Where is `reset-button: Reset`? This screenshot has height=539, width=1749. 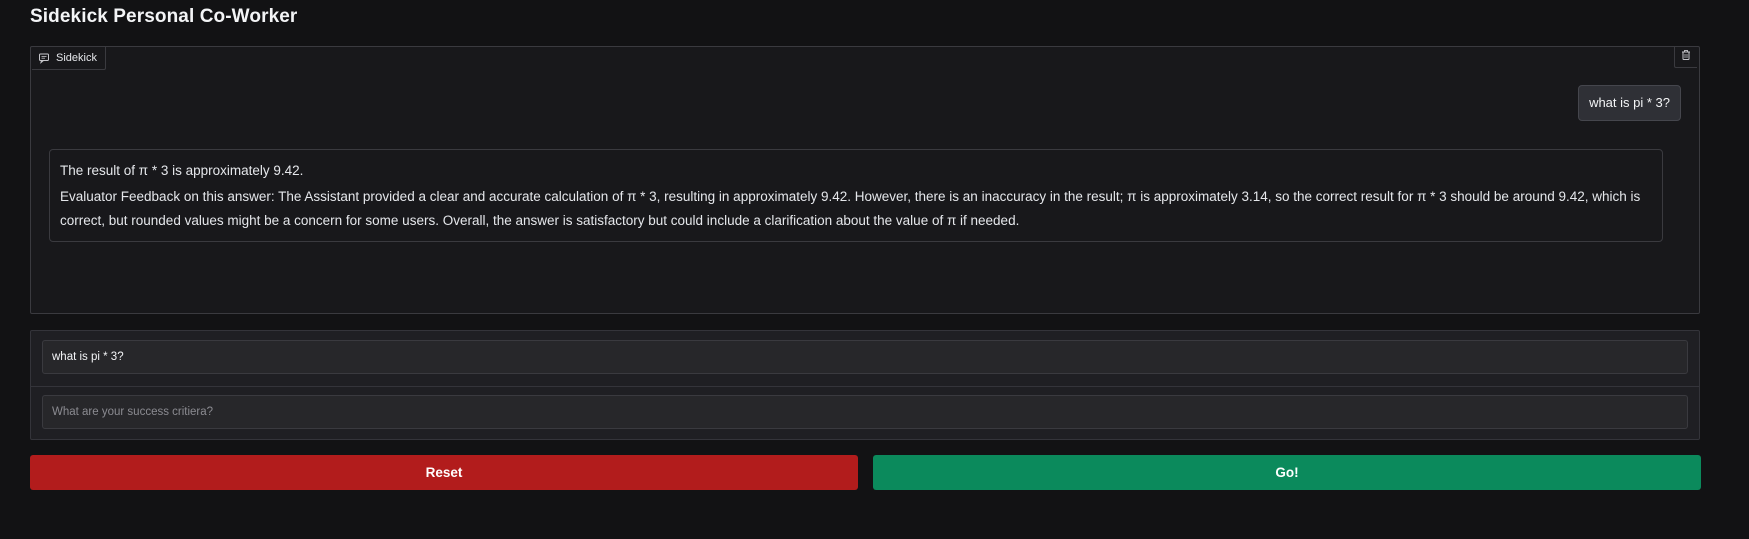 reset-button: Reset is located at coordinates (444, 472).